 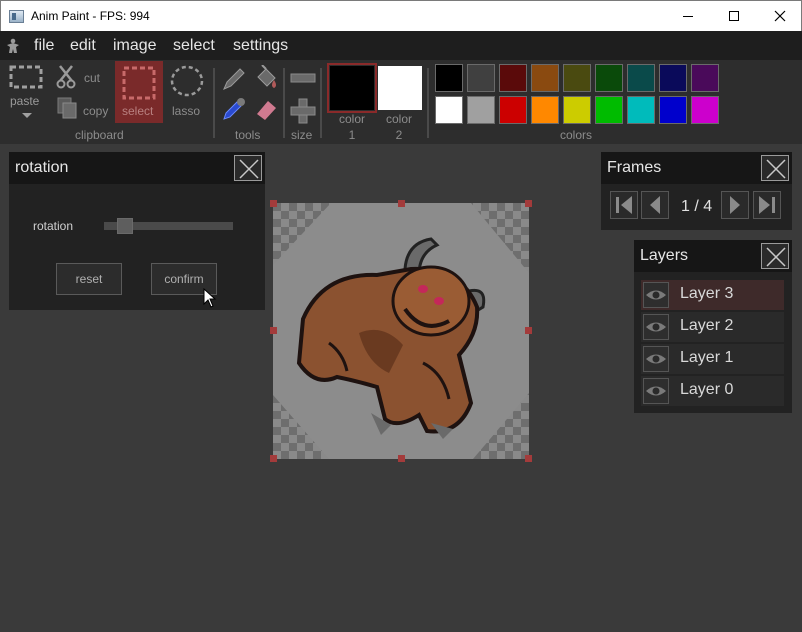 What do you see at coordinates (138, 111) in the screenshot?
I see `select-label: select` at bounding box center [138, 111].